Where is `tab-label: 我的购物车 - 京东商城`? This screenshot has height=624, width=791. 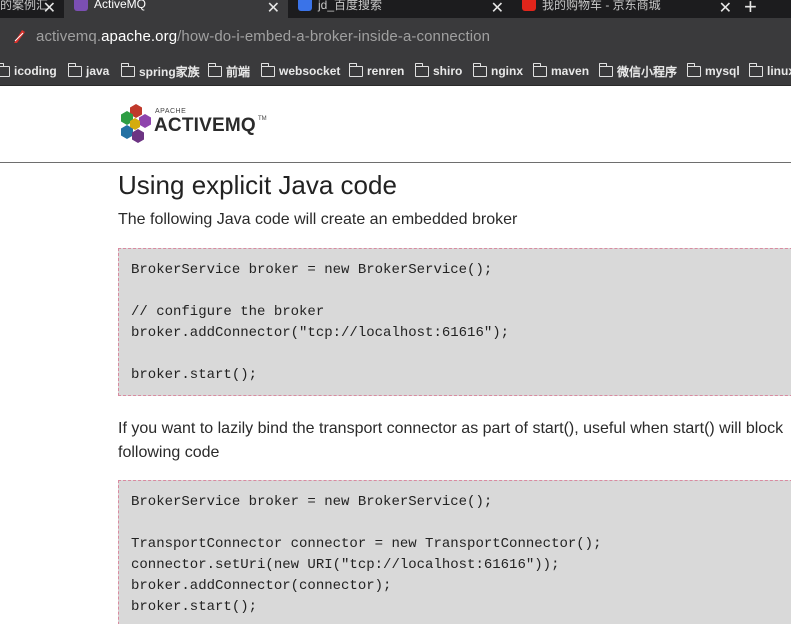 tab-label: 我的购物车 - 京东商城 is located at coordinates (601, 6).